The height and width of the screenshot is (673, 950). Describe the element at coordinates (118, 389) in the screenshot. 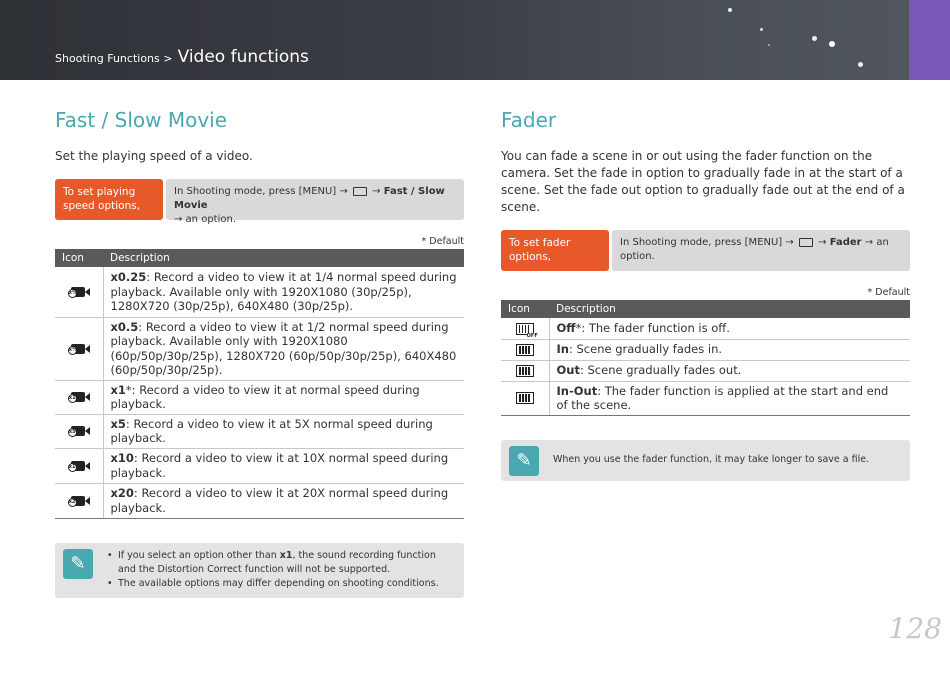

I see `option-term: x1` at that location.